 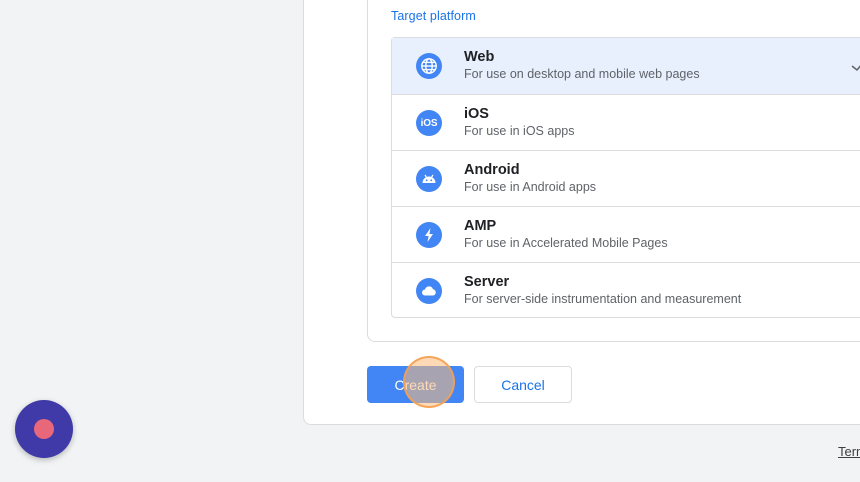 I want to click on globe-icon, so click(x=429, y=66).